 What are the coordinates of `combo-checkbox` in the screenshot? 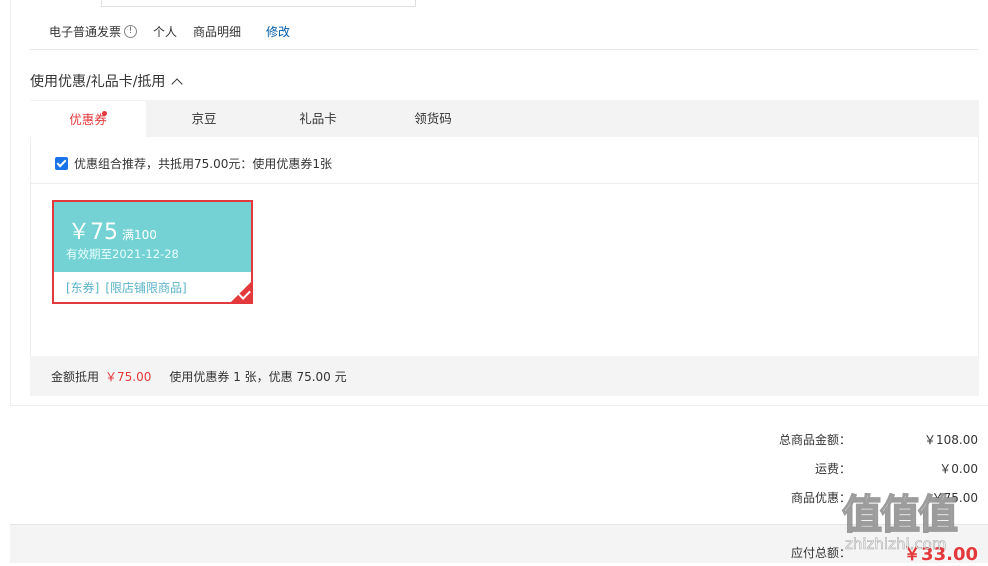 It's located at (61, 163).